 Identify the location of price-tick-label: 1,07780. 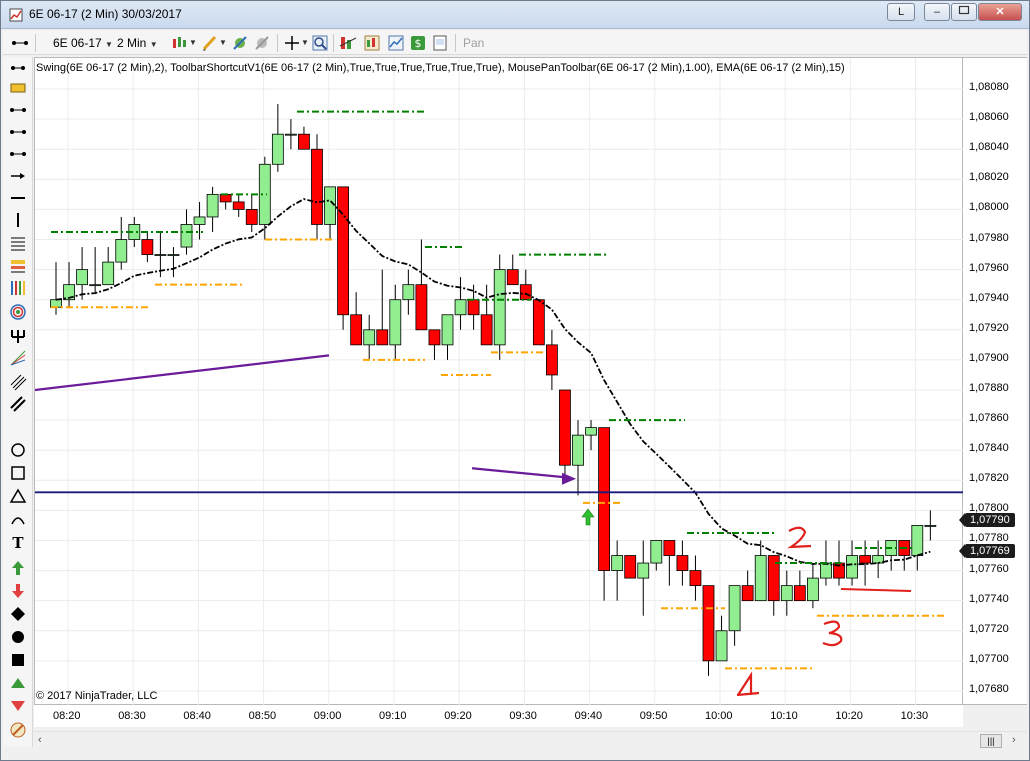
(989, 538).